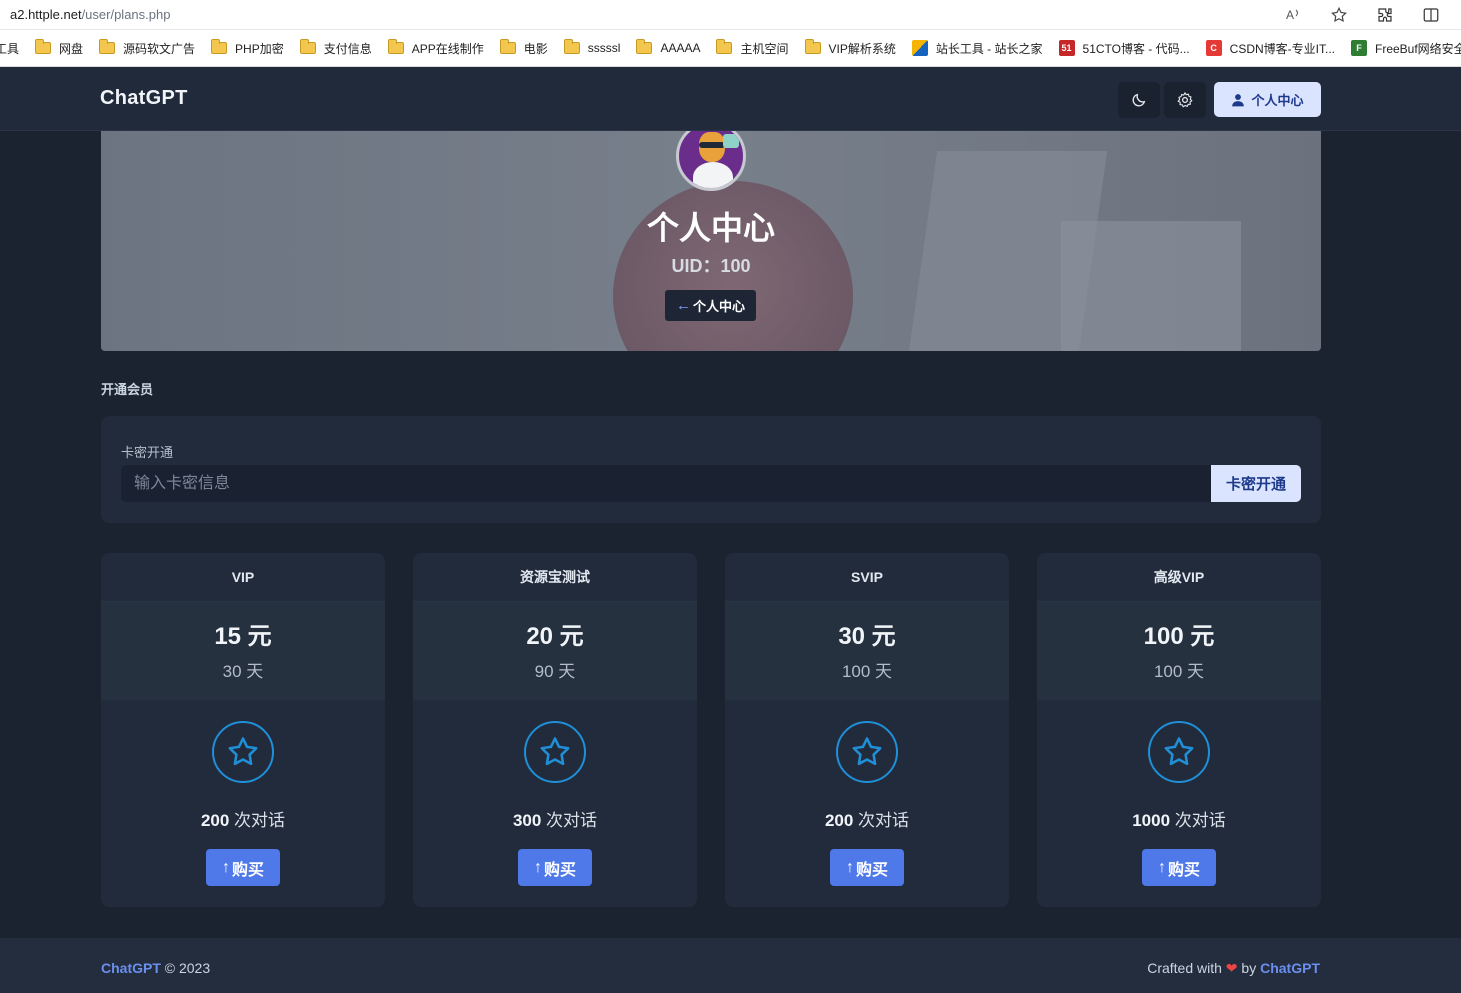 The image size is (1461, 993). I want to click on plan-price: 15 元, so click(243, 636).